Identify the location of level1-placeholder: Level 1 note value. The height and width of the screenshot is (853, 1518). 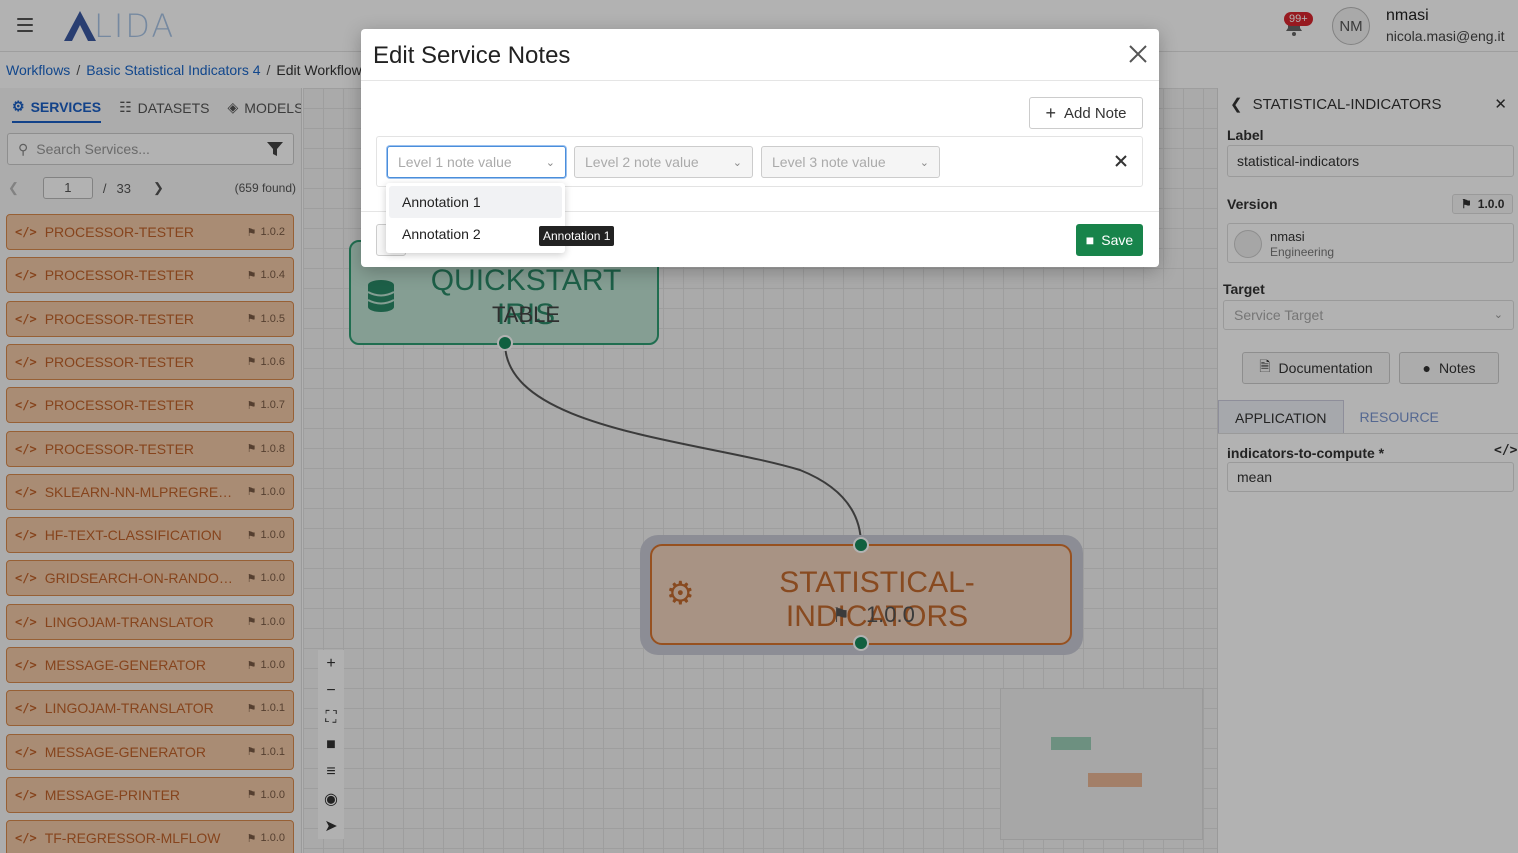
(455, 162).